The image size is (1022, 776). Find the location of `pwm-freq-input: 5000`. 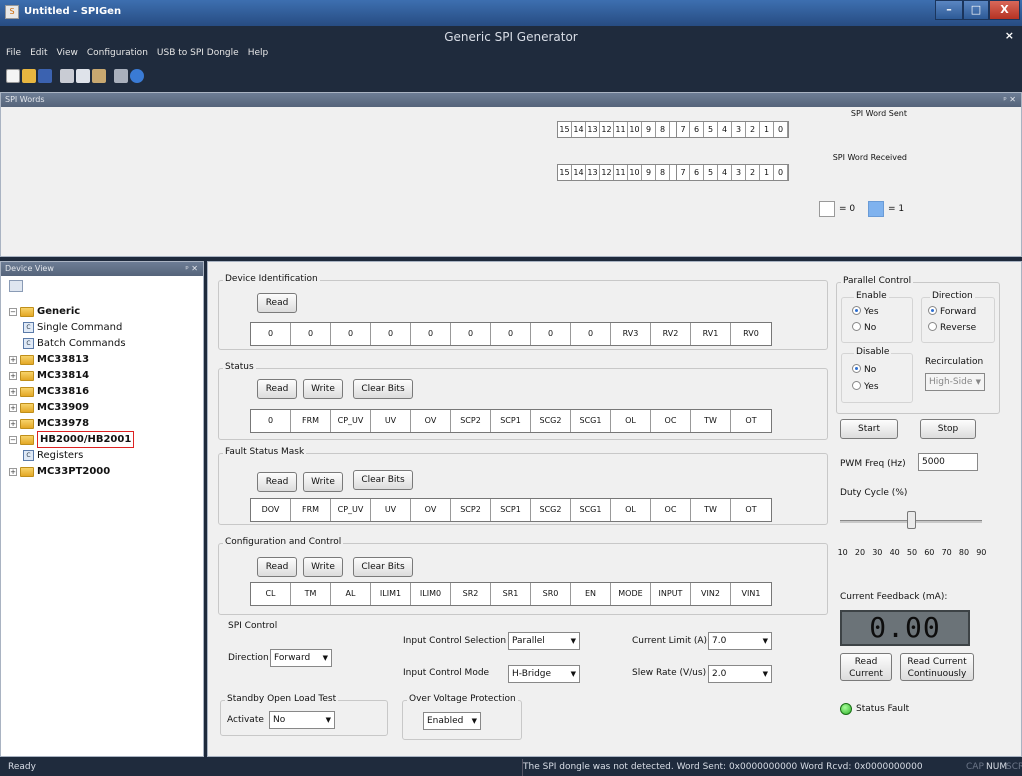

pwm-freq-input: 5000 is located at coordinates (948, 462).